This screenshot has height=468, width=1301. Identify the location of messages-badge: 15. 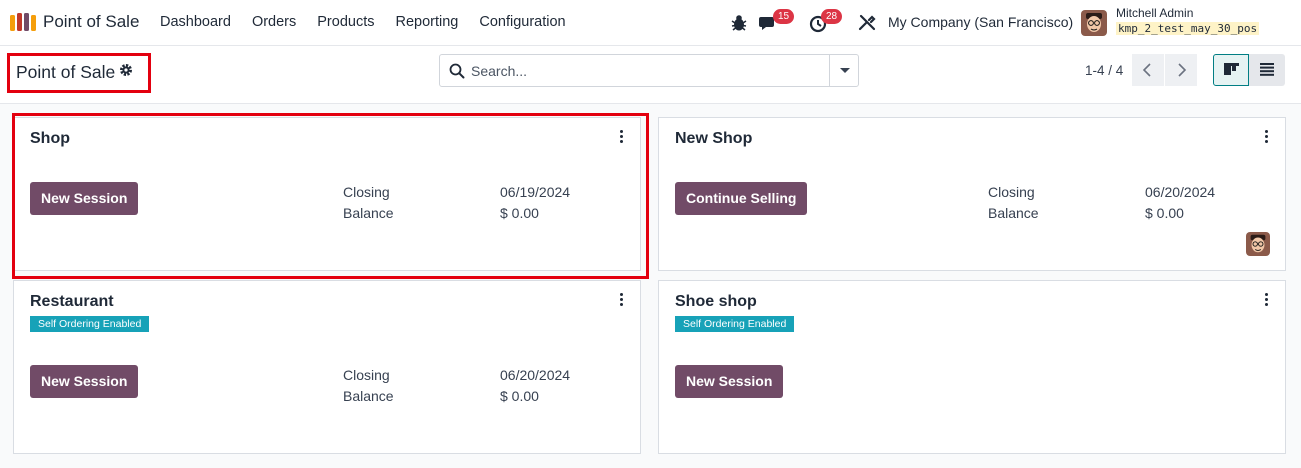
(784, 16).